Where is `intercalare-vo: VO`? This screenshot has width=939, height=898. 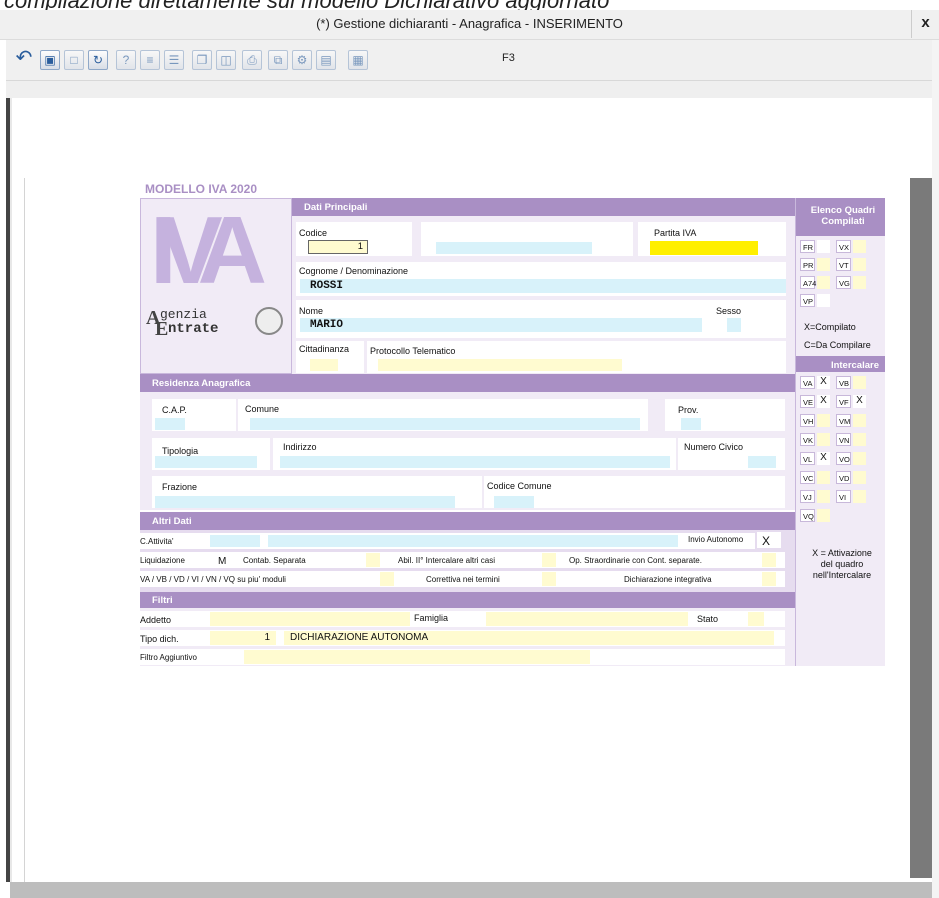
intercalare-vo: VO is located at coordinates (843, 458).